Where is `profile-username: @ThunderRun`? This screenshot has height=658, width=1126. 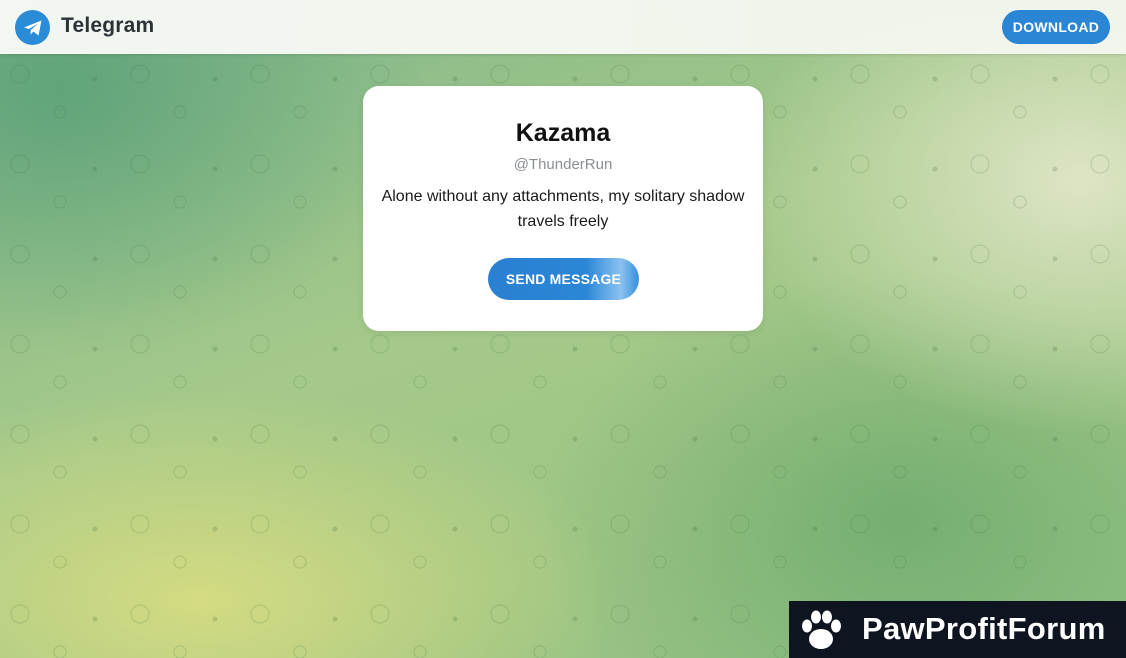 profile-username: @ThunderRun is located at coordinates (563, 164).